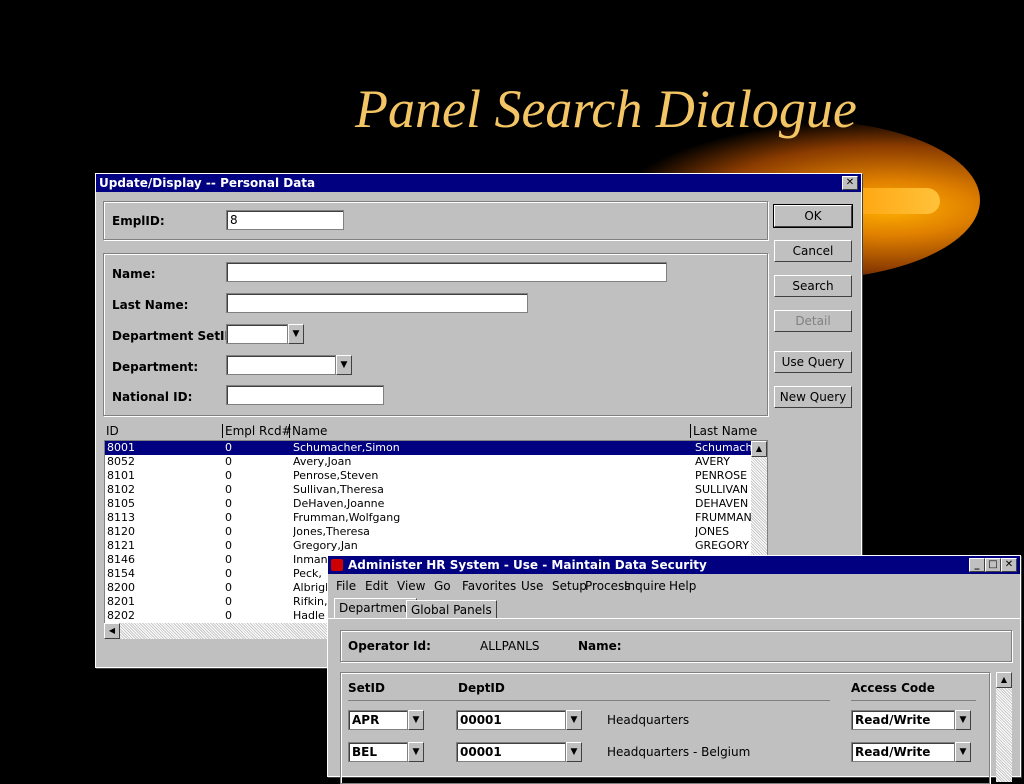 The width and height of the screenshot is (1024, 784). I want to click on tab-department: Department, so click(375, 608).